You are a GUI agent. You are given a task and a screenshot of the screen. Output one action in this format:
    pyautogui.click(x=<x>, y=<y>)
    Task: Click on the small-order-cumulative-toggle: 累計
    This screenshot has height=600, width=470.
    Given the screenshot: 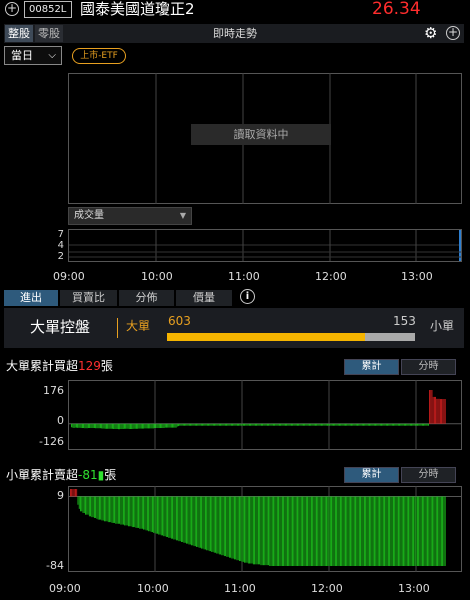 What is the action you would take?
    pyautogui.click(x=371, y=475)
    